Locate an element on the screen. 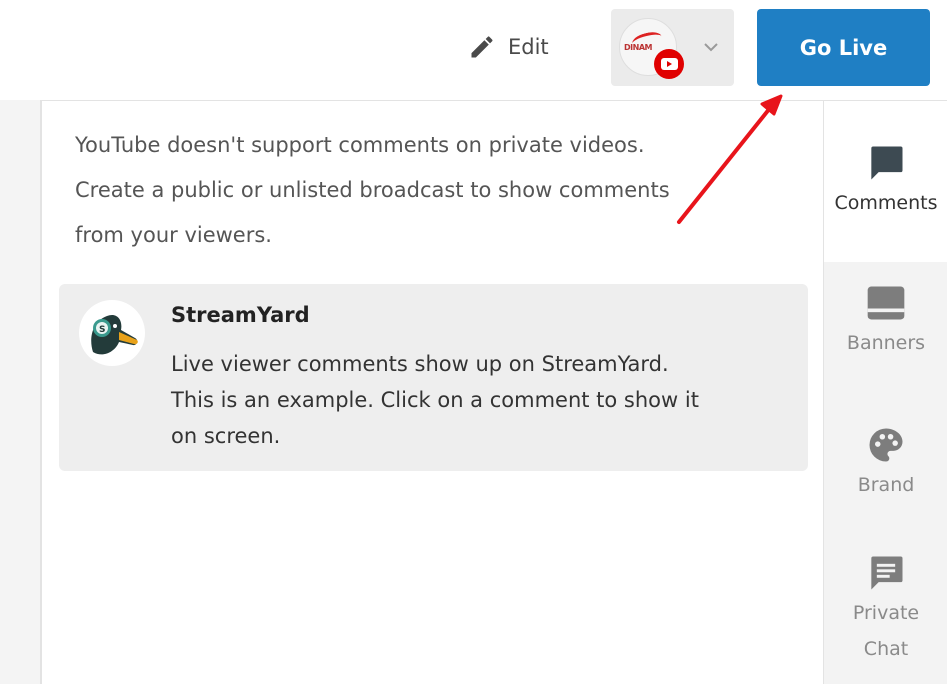 The image size is (947, 684). svg-text: S is located at coordinates (102, 330).